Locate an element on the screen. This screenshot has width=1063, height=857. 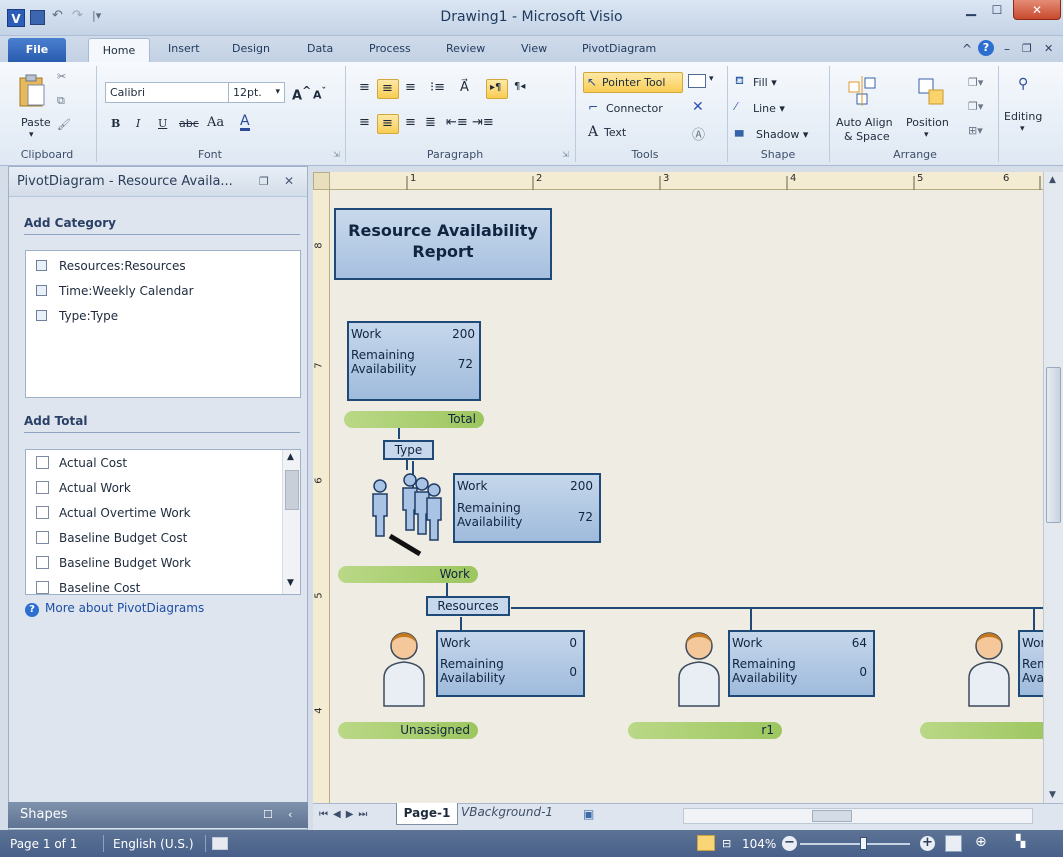
tab-data: Data is located at coordinates (320, 48).